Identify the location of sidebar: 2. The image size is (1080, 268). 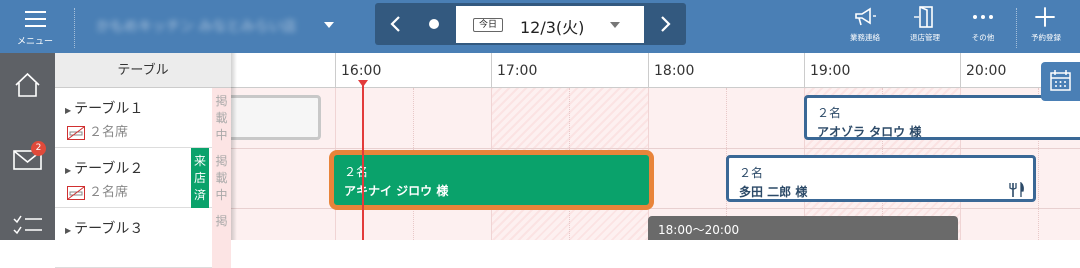
(27, 146).